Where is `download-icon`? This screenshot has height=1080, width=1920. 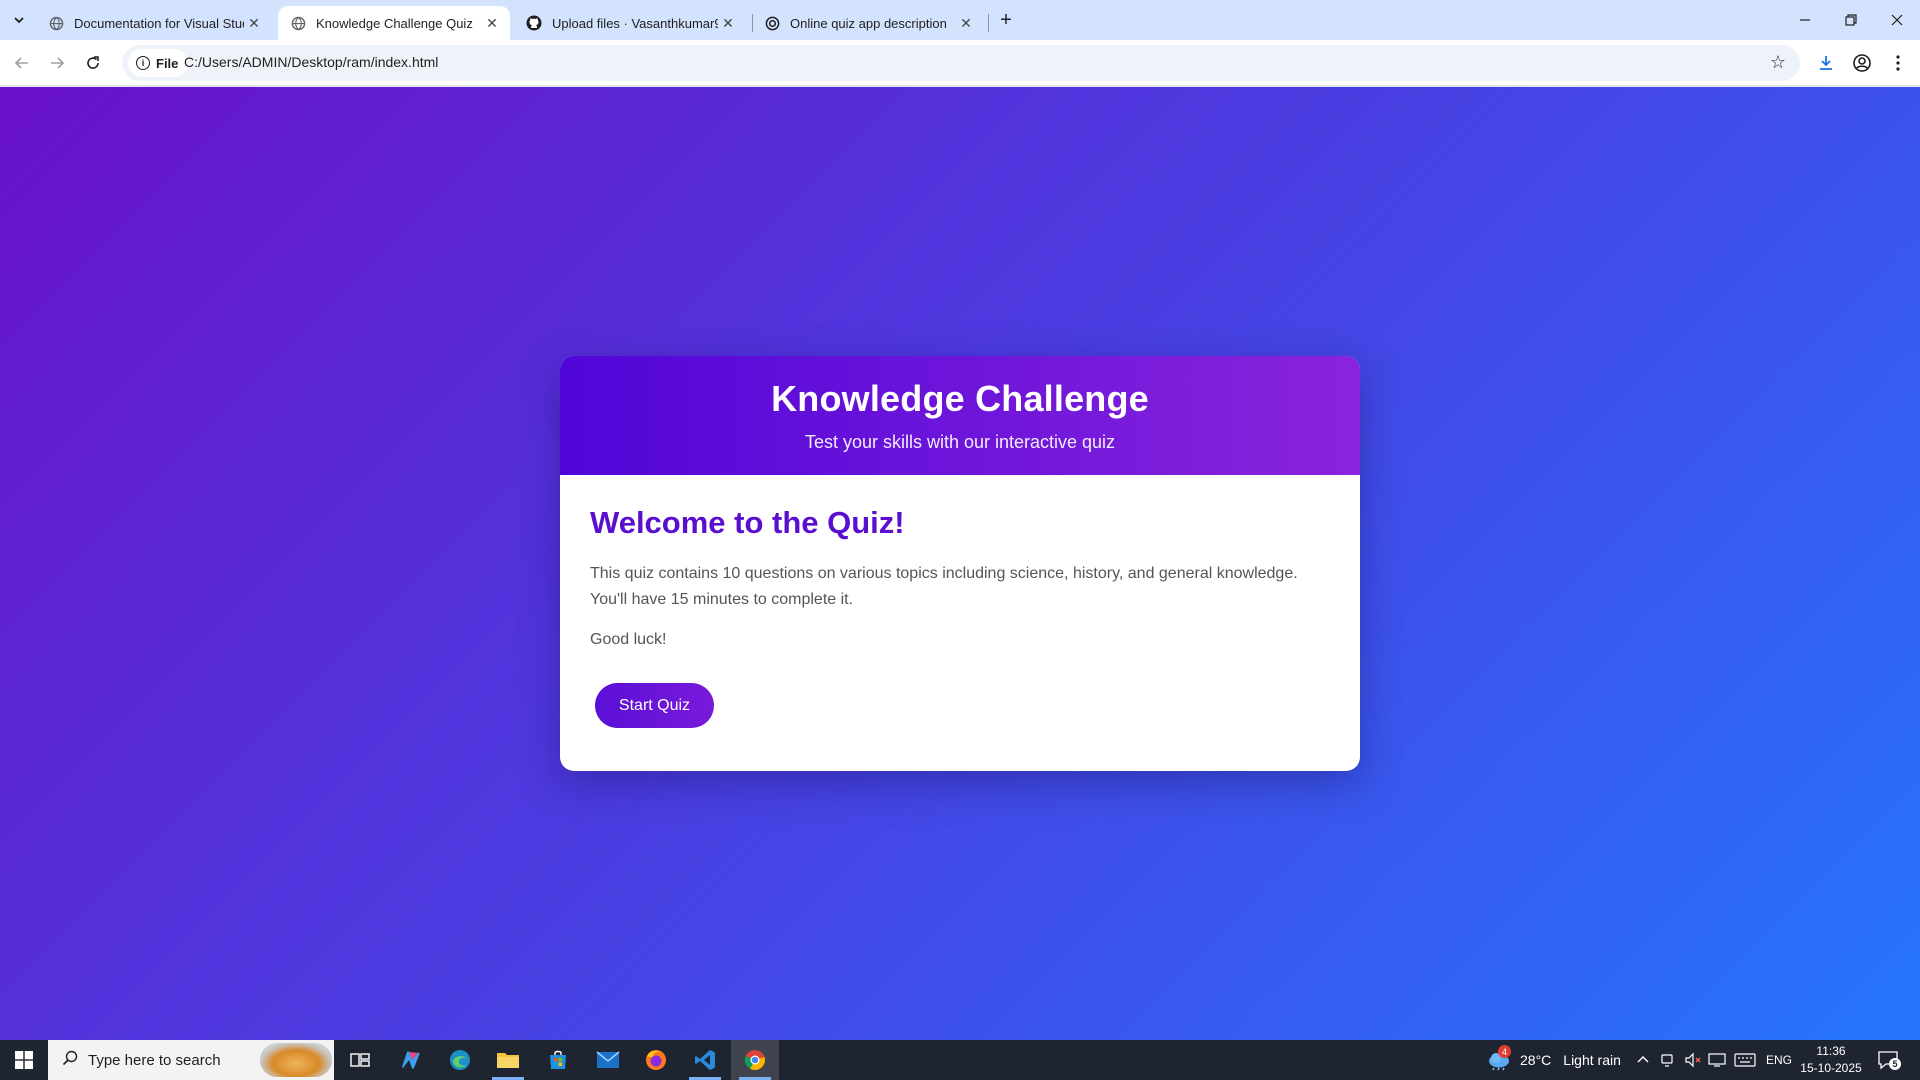
download-icon is located at coordinates (1826, 63).